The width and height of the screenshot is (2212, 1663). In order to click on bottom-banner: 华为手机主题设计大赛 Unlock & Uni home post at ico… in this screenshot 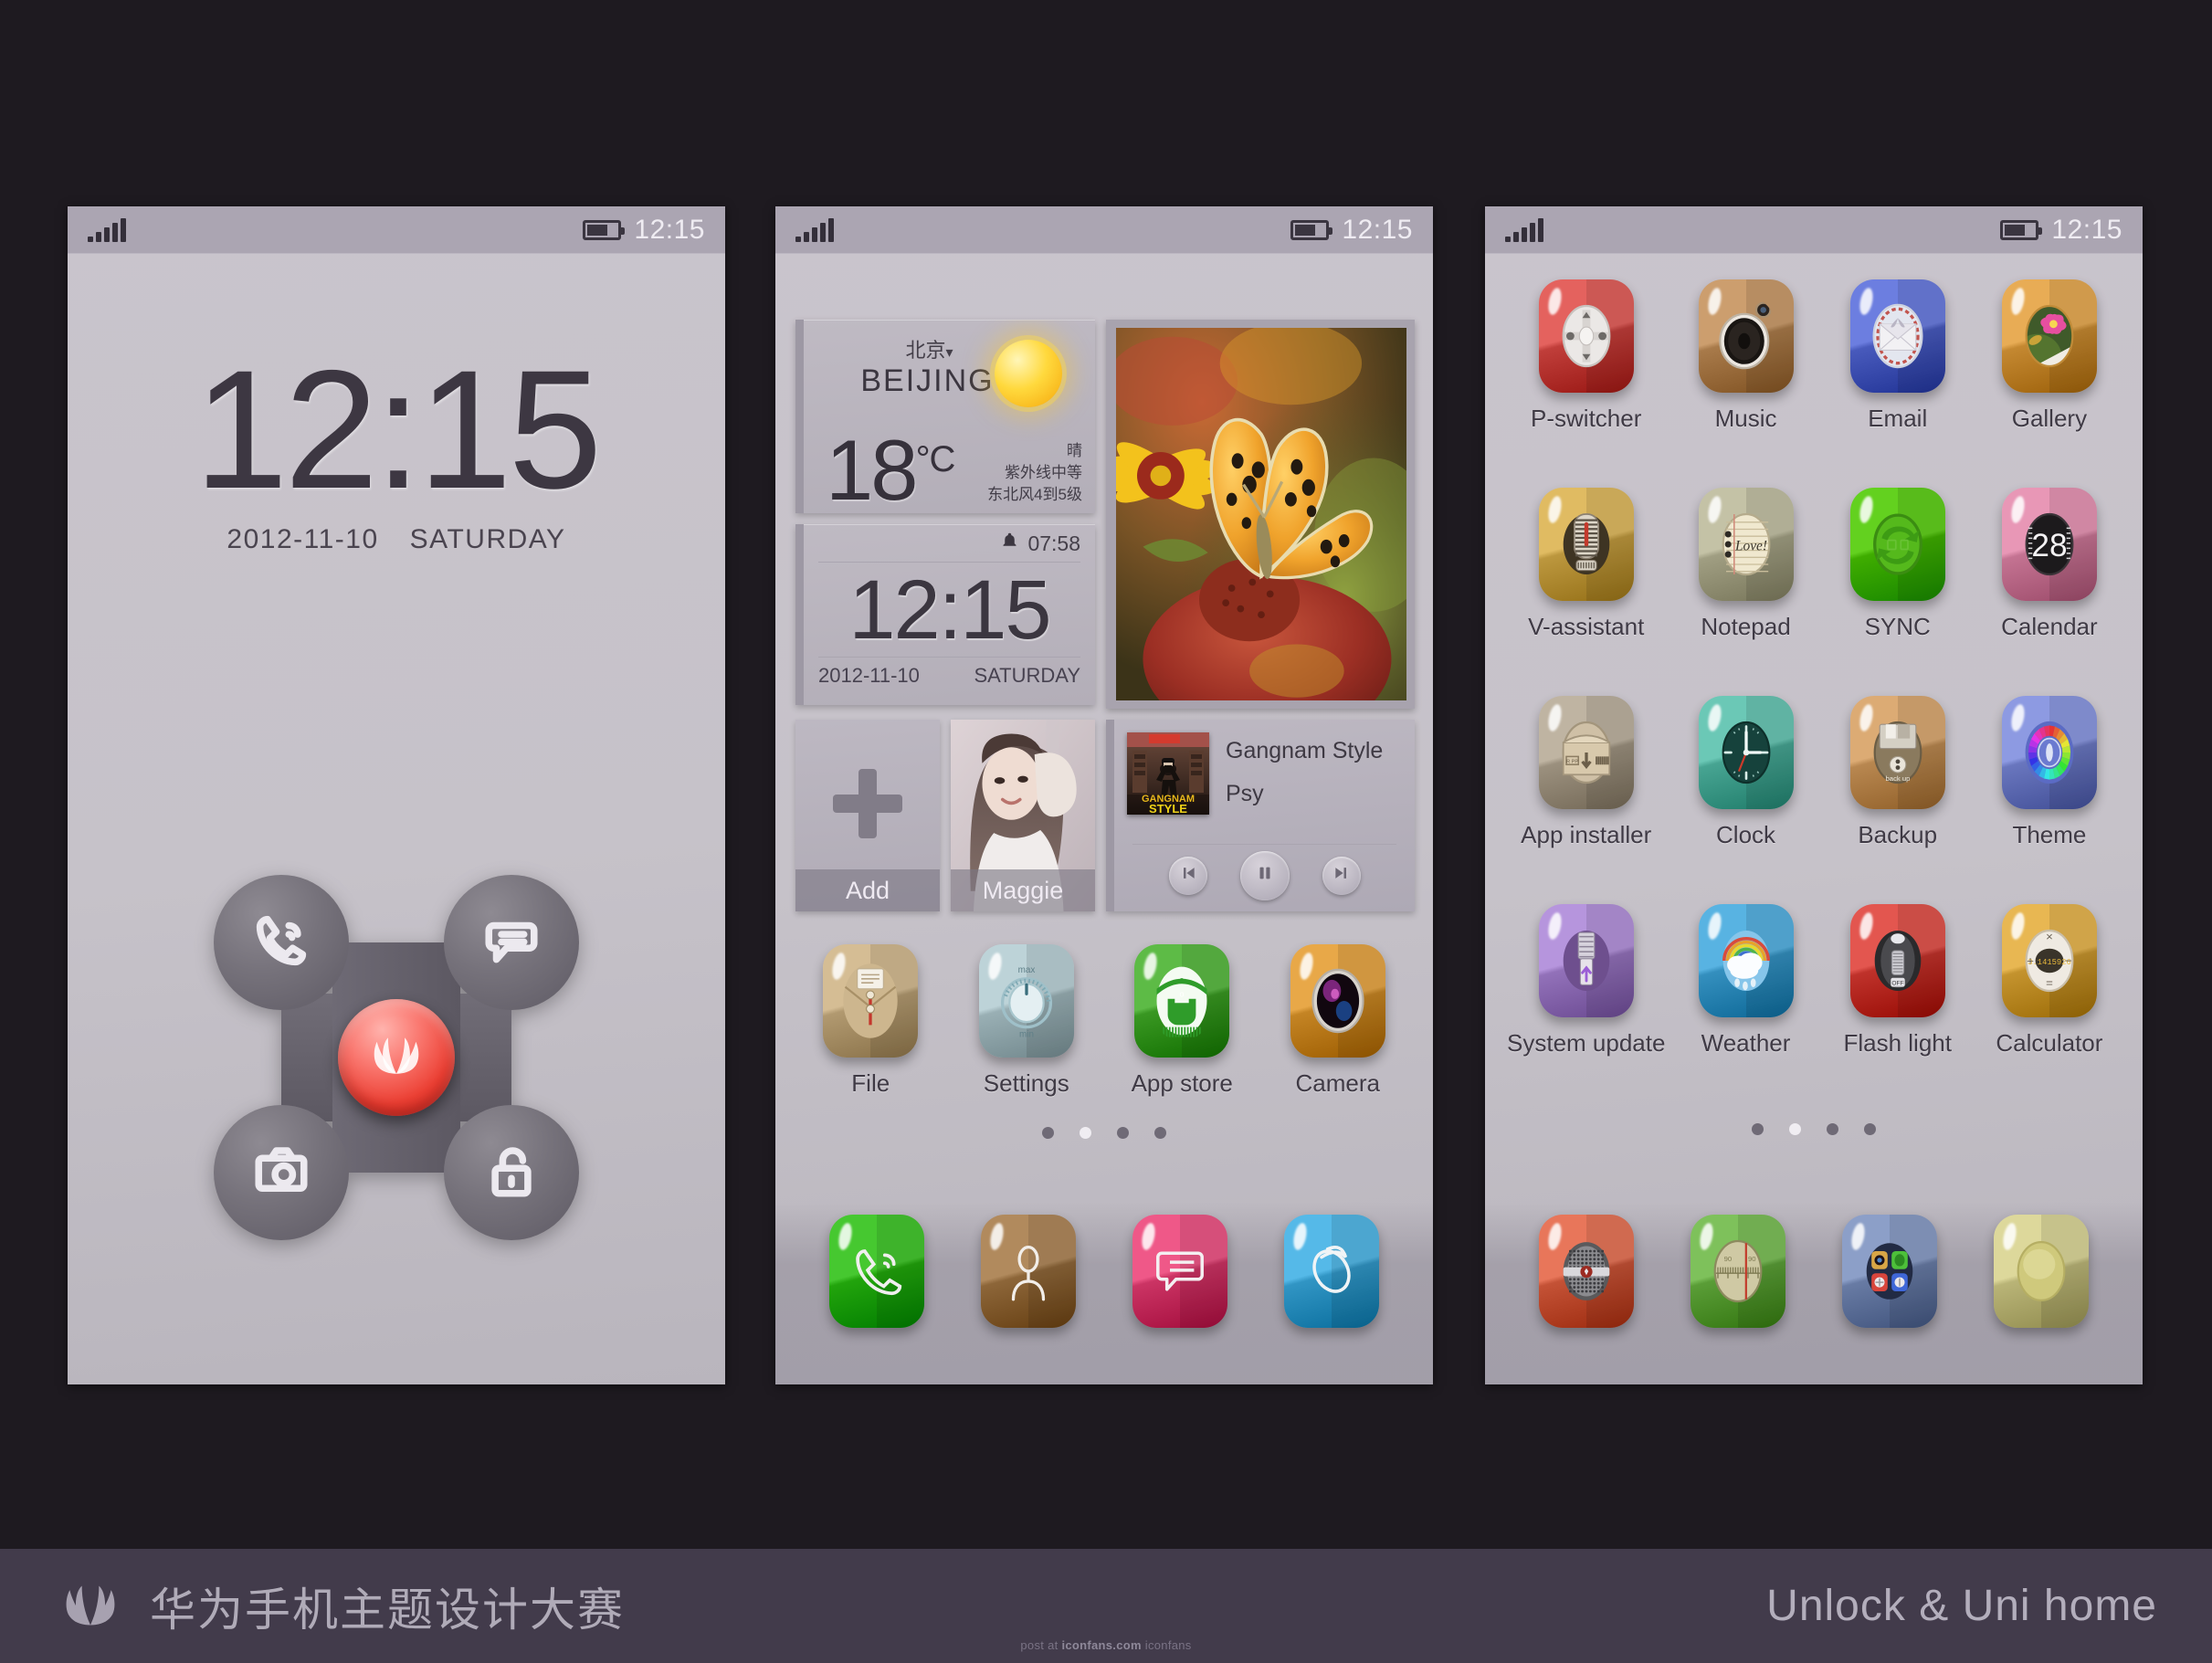, I will do `click(1106, 1606)`.